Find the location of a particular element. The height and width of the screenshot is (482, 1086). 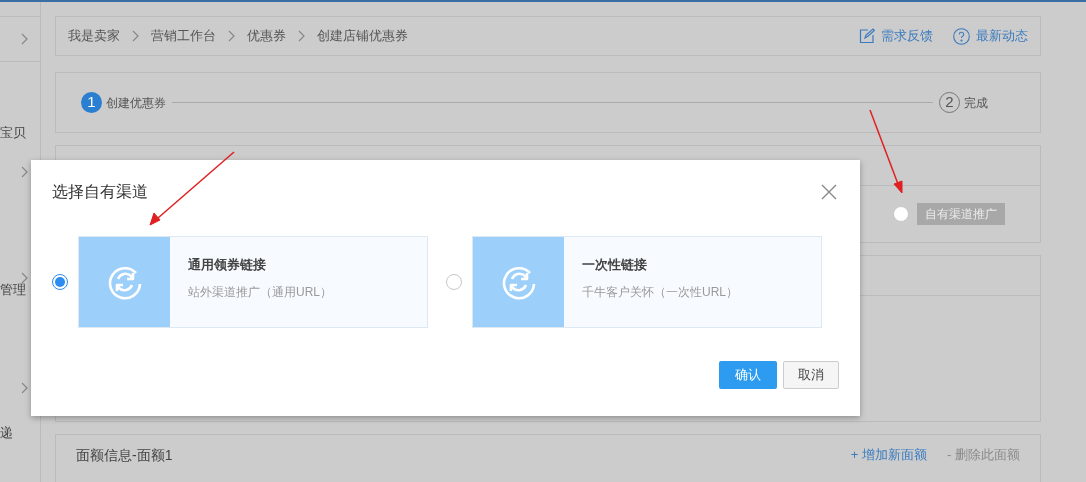

breadcrumb-item: 优惠券 is located at coordinates (266, 36).